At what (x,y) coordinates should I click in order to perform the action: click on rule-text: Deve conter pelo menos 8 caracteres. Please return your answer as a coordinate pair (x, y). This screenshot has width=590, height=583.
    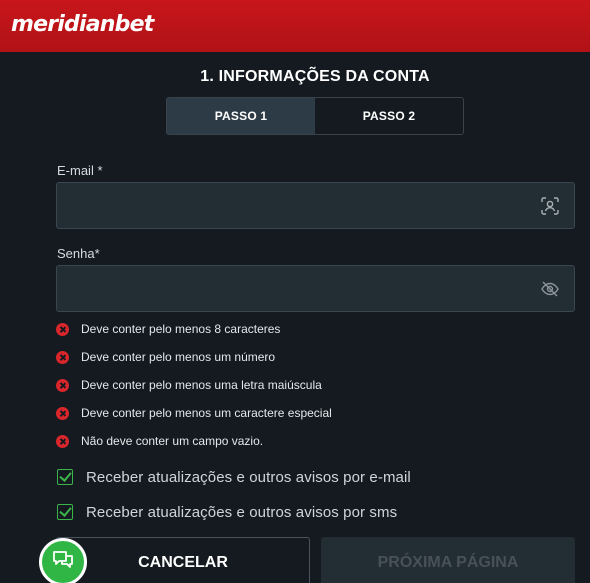
    Looking at the image, I should click on (181, 329).